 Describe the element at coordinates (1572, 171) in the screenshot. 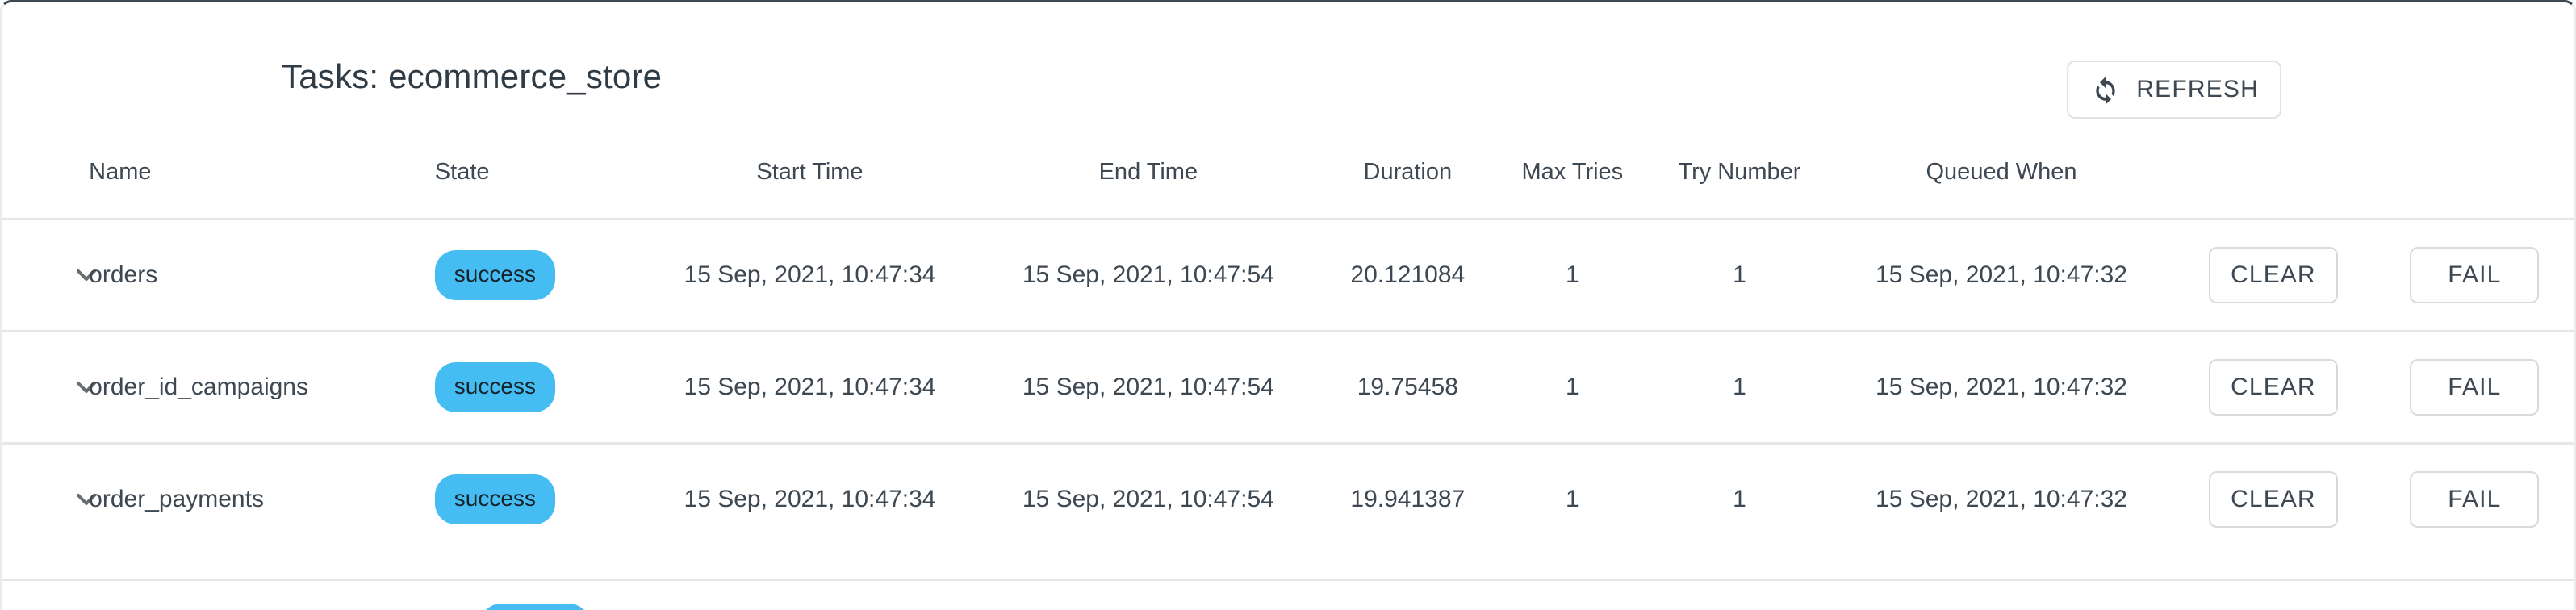

I see `column-header-max-tries: Max Tries` at that location.